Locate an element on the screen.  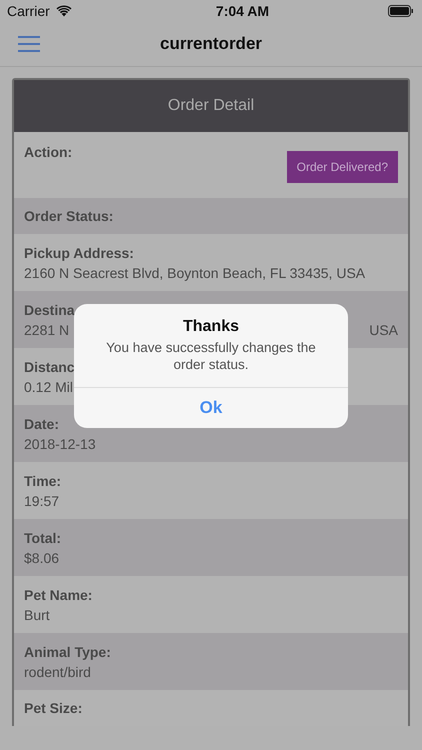
row-label: Date: is located at coordinates (42, 424).